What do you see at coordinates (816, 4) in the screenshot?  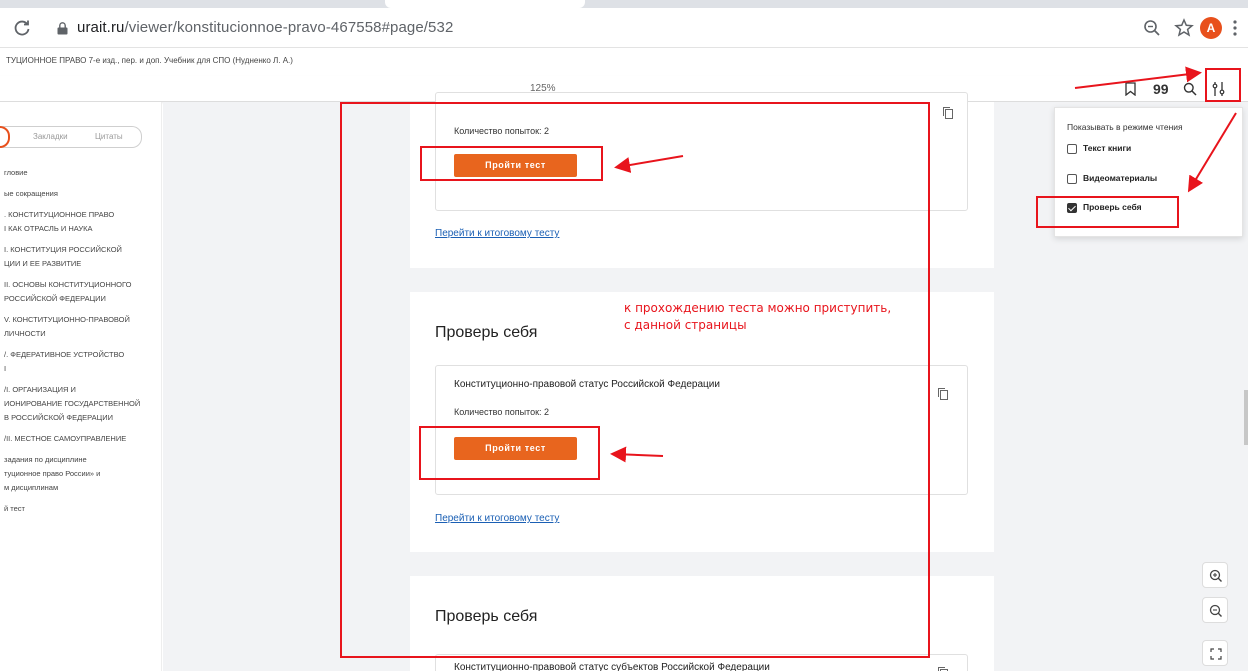 I see `browser-tab` at bounding box center [816, 4].